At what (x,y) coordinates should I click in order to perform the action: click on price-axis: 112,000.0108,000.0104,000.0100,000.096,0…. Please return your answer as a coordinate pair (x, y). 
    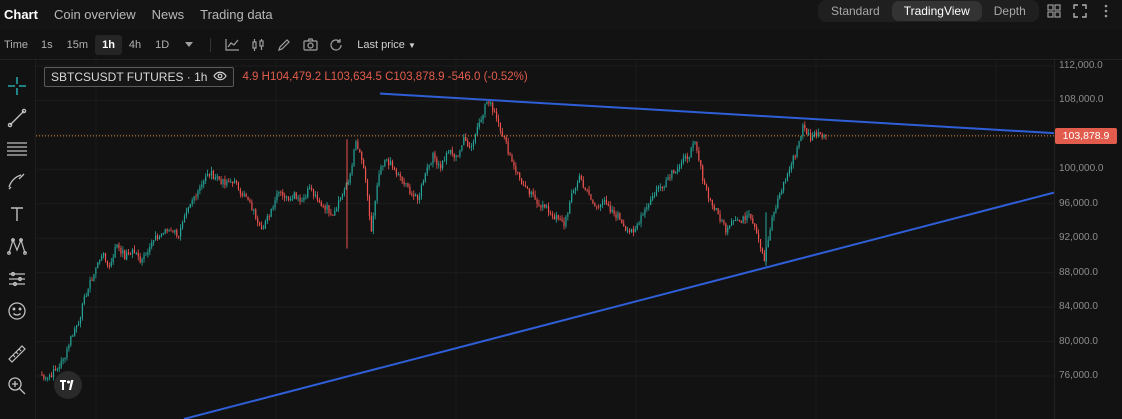
    Looking at the image, I should click on (1088, 239).